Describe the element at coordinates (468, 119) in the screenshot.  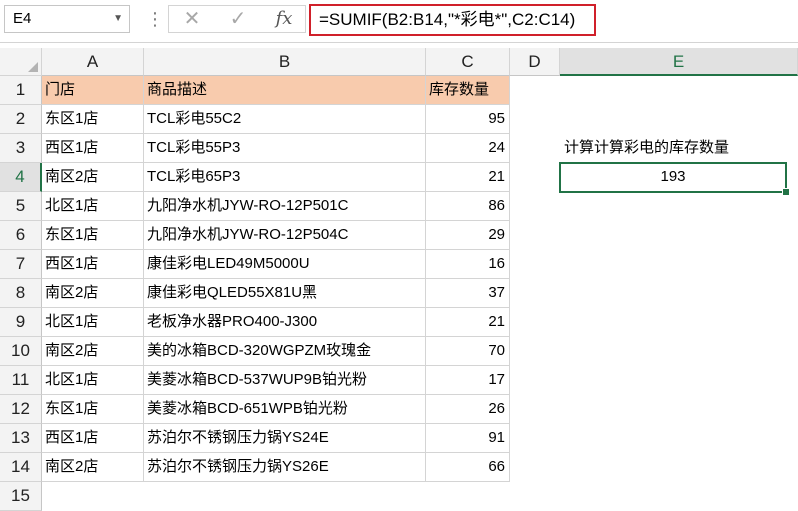
I see `cell-c2: 95` at that location.